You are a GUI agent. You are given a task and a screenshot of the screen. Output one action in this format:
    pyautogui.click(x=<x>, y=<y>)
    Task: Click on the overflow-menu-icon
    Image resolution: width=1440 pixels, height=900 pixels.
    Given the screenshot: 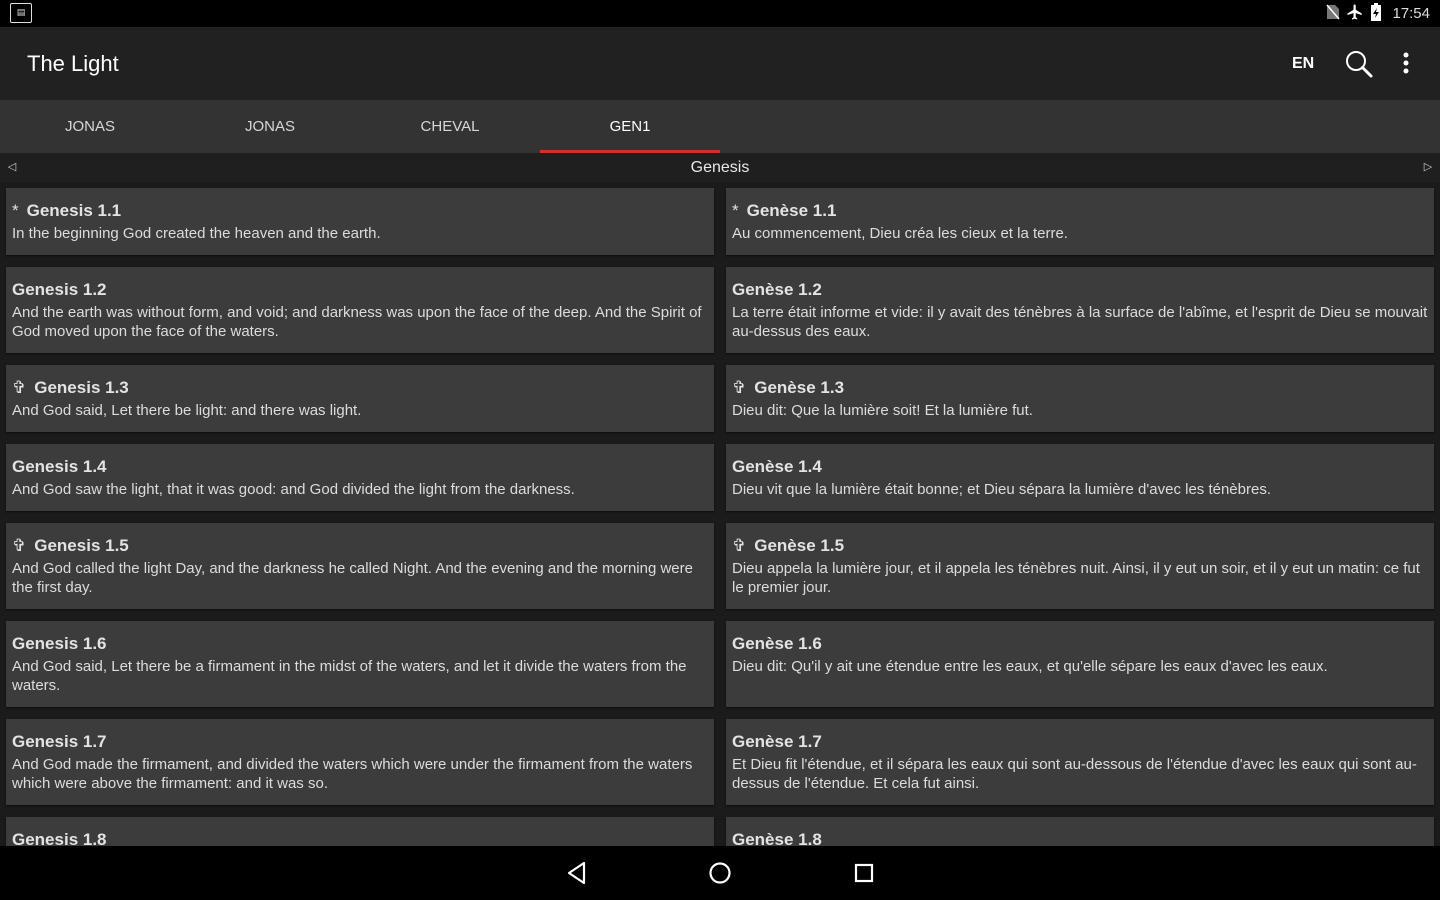 What is the action you would take?
    pyautogui.click(x=1406, y=64)
    